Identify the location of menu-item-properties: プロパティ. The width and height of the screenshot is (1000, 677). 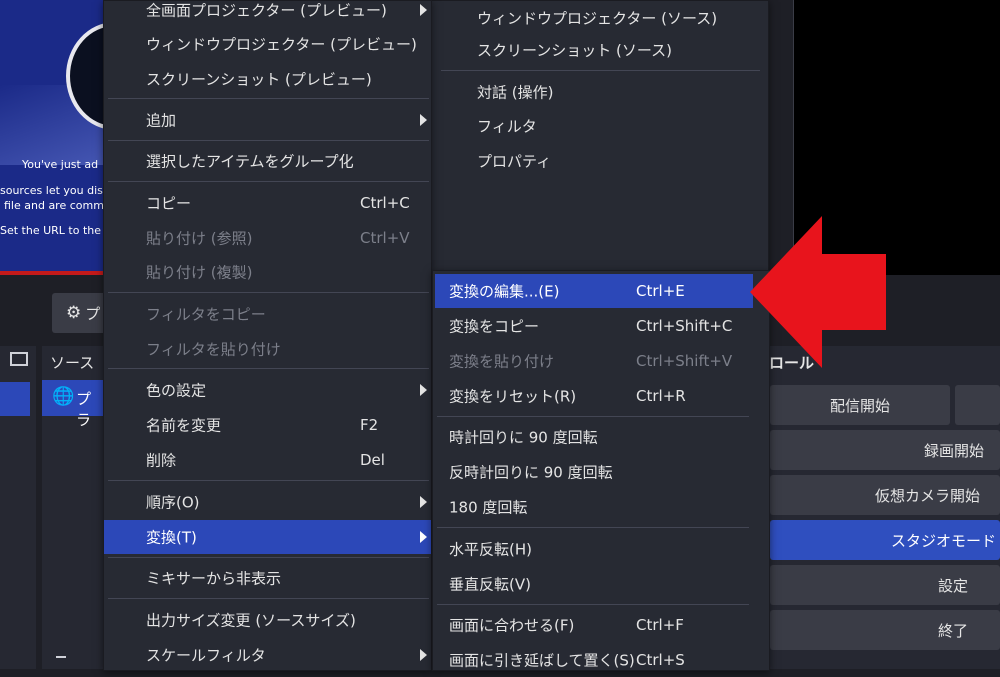
(599, 161).